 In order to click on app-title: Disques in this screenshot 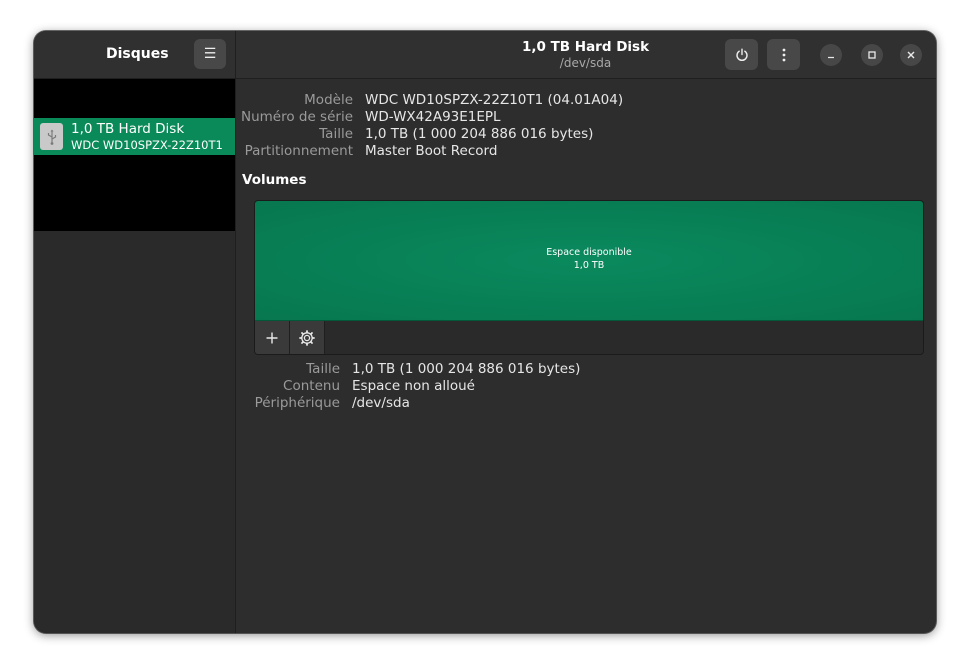, I will do `click(137, 54)`.